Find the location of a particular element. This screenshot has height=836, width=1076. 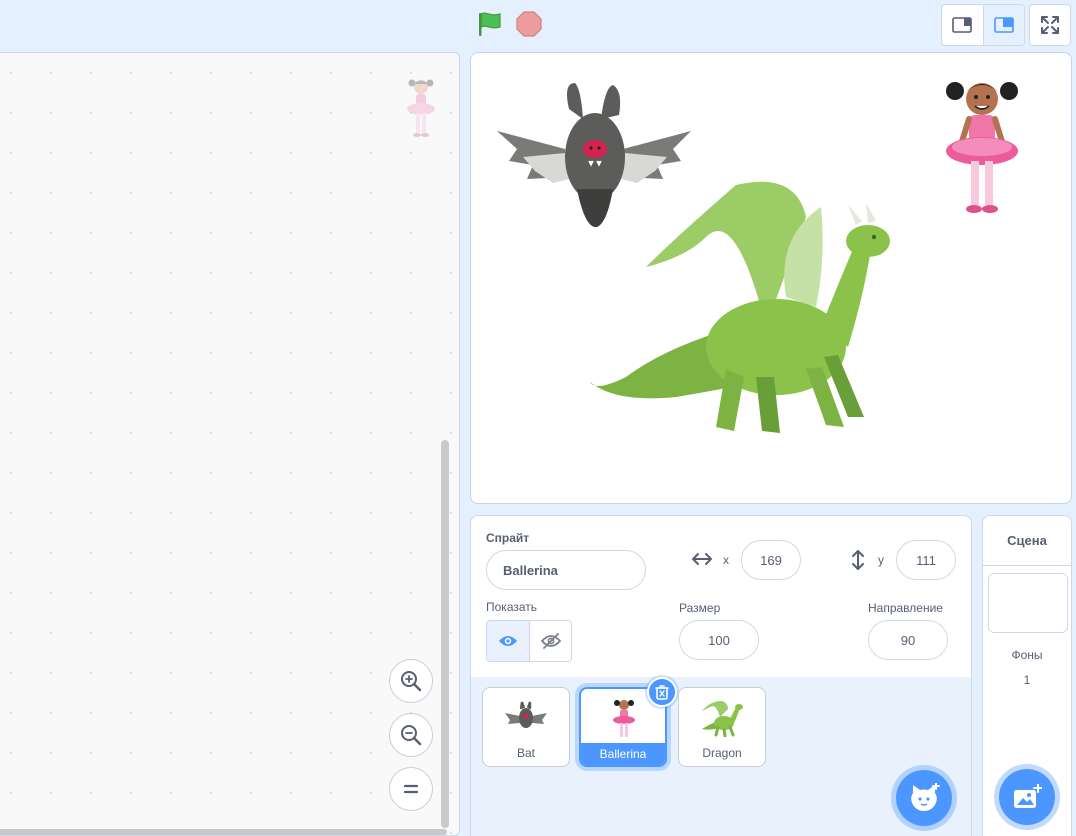

trash-icon is located at coordinates (662, 692).